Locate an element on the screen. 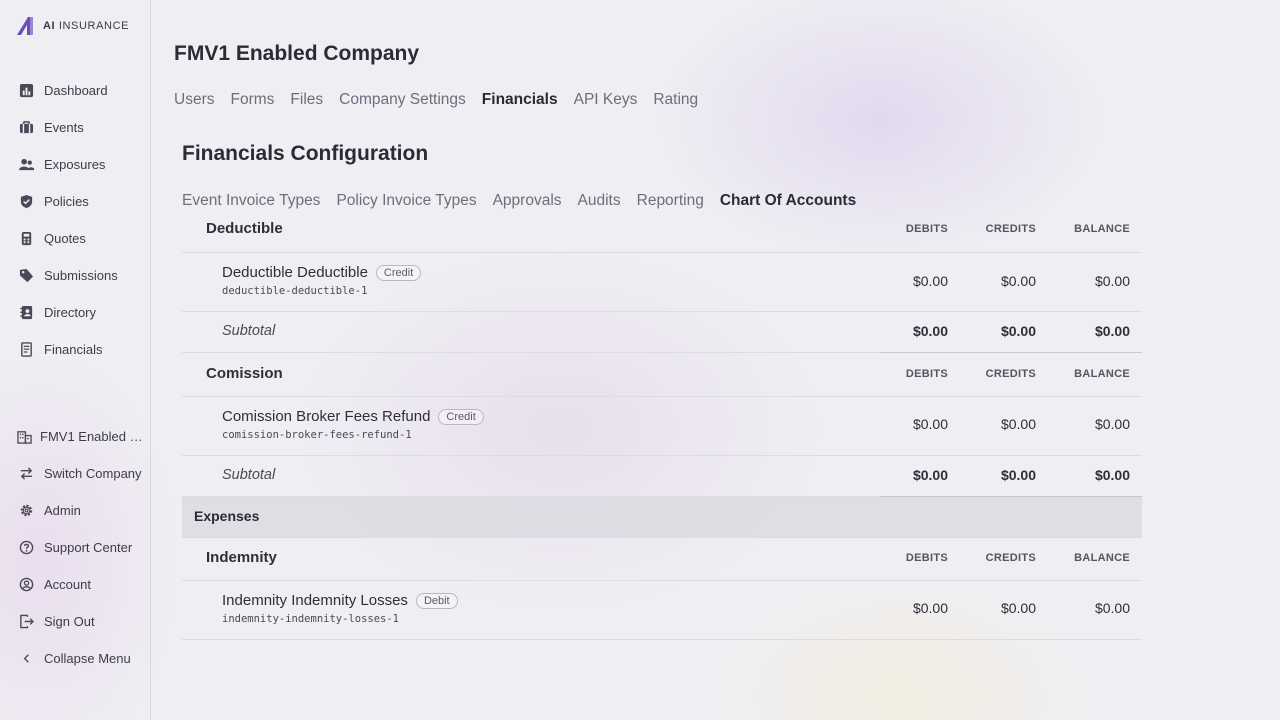  collapse-menu-button: Collapse Menu is located at coordinates (74, 658).